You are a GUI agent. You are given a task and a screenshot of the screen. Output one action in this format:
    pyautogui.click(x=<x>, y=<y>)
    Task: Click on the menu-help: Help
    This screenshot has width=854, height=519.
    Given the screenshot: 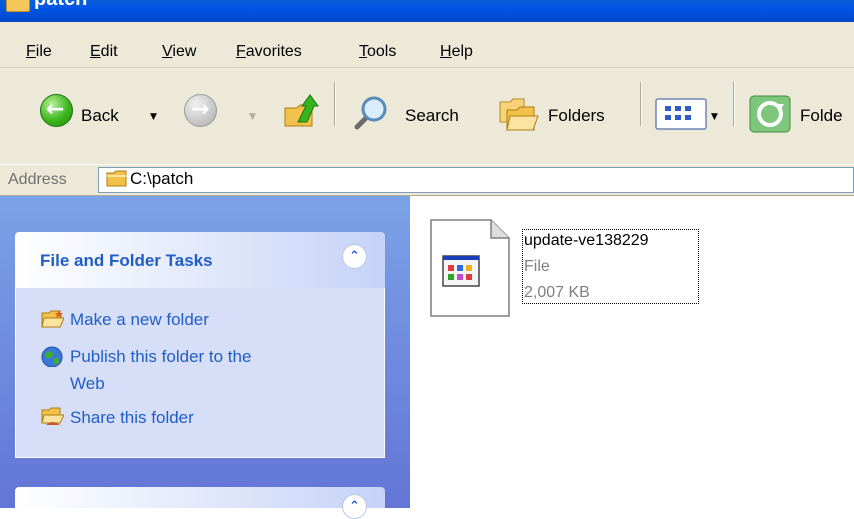 What is the action you would take?
    pyautogui.click(x=456, y=52)
    